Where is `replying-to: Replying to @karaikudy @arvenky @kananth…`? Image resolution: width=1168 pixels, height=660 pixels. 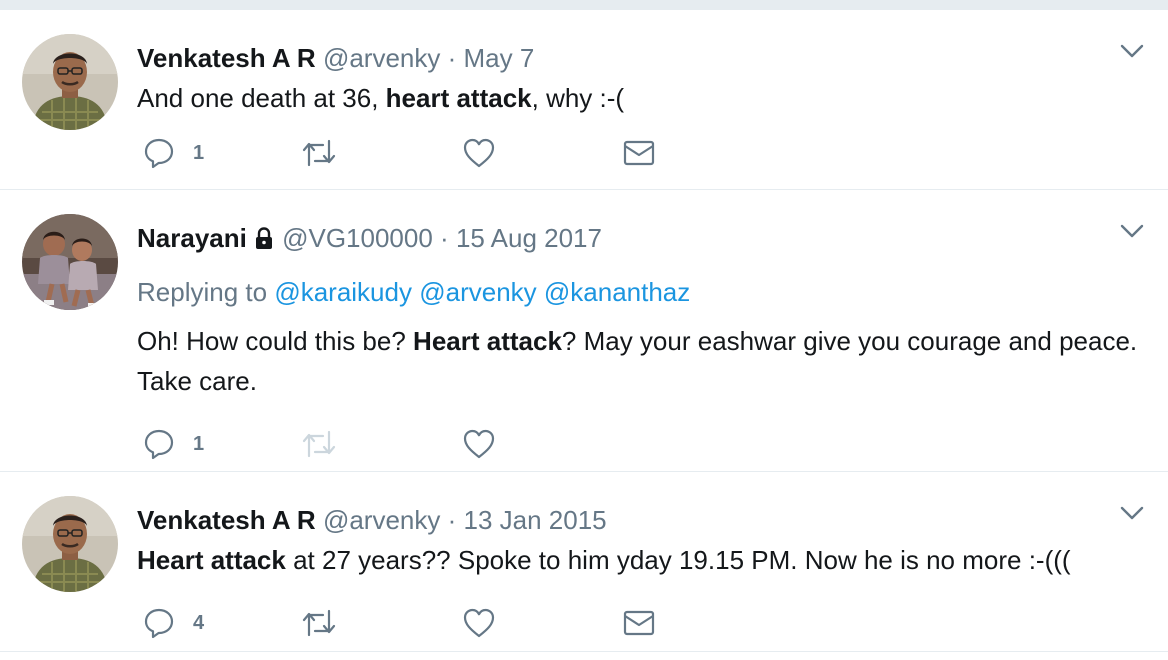
replying-to: Replying to @karaikudy @arvenky @kananth… is located at coordinates (414, 292).